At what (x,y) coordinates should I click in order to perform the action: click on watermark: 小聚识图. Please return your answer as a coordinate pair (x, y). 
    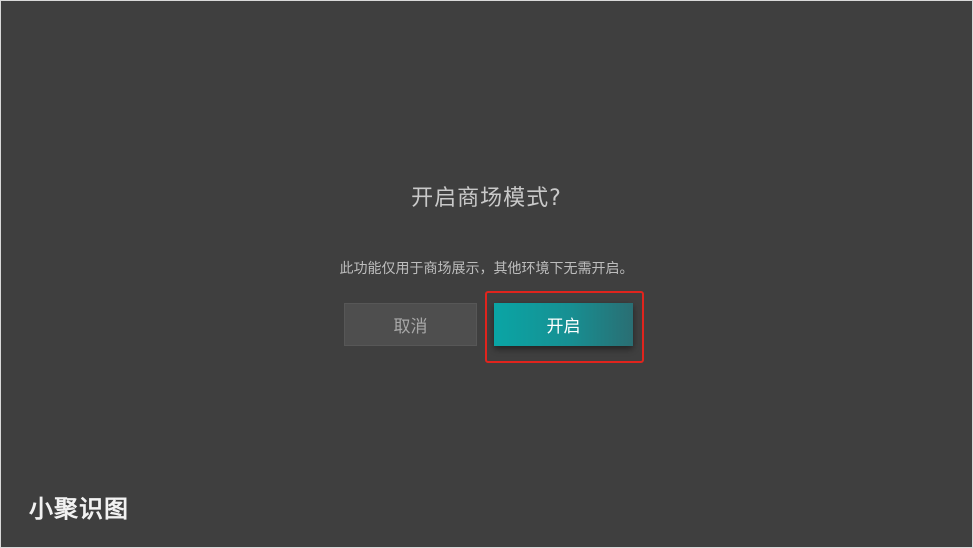
    Looking at the image, I should click on (79, 509).